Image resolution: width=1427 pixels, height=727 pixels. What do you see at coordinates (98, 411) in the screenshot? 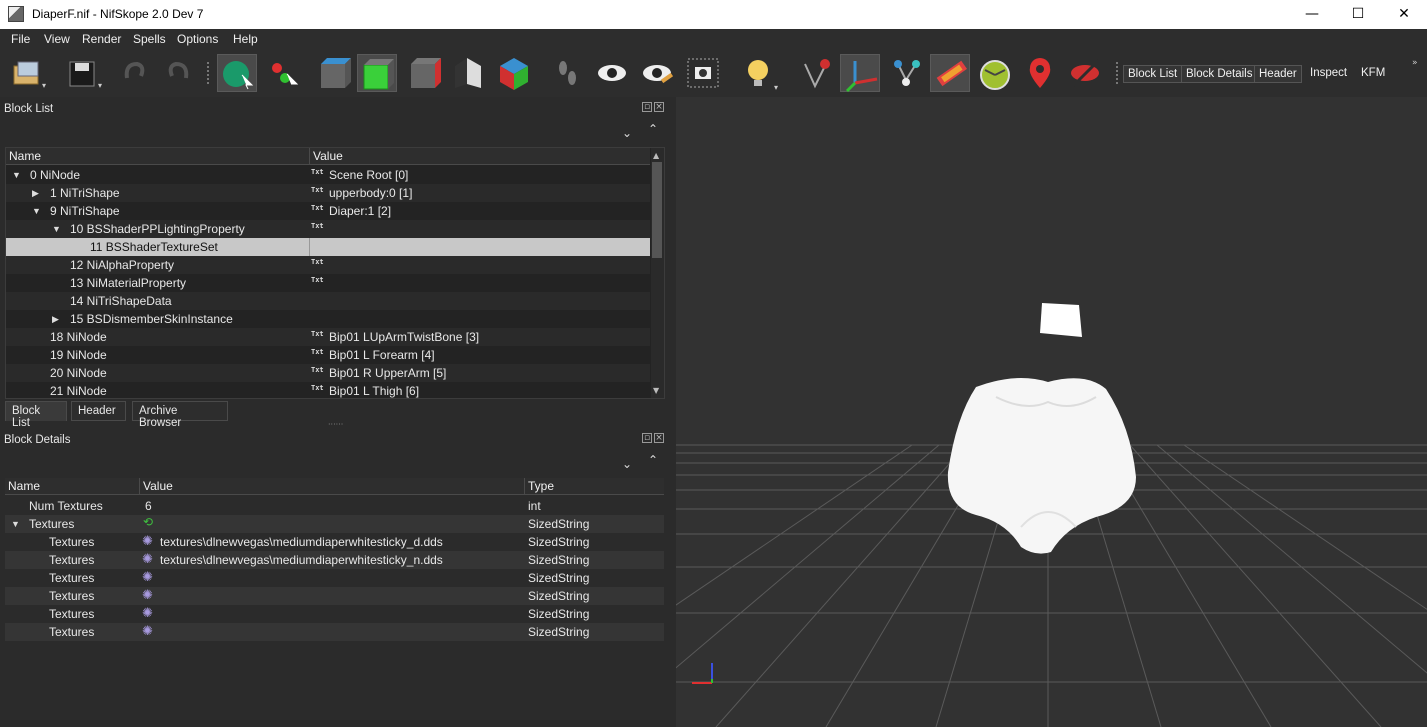
I see `tab-header: Header` at bounding box center [98, 411].